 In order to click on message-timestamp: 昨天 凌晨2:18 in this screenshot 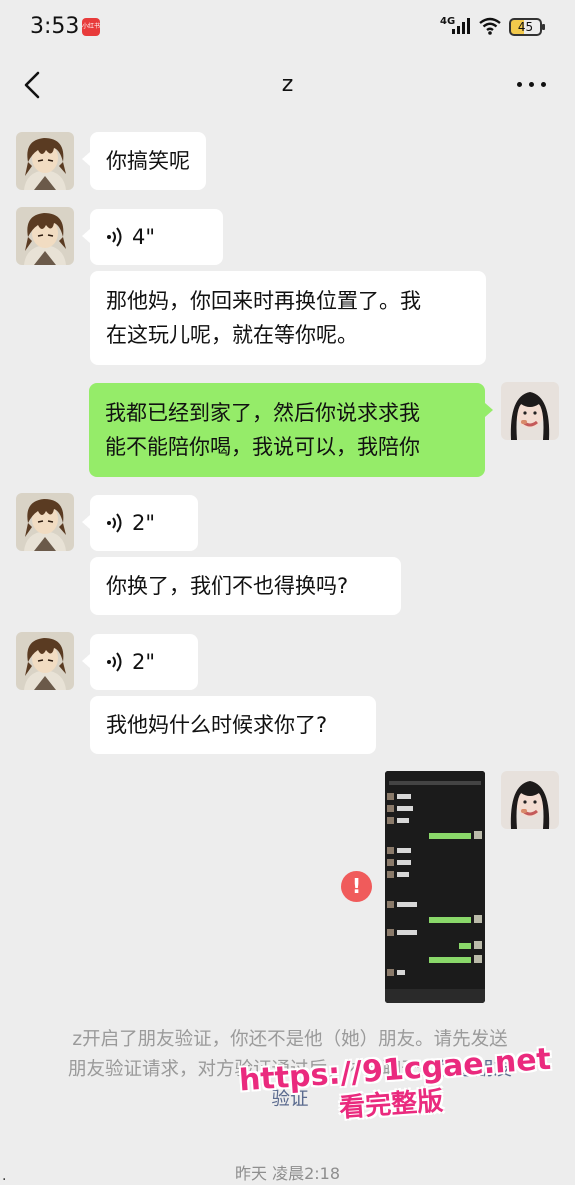, I will do `click(287, 1173)`.